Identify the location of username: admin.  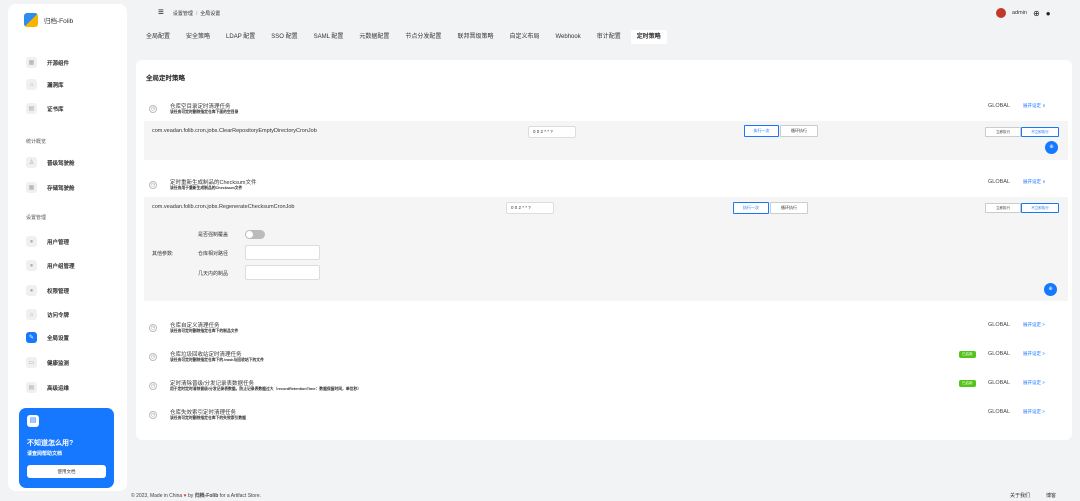
(1019, 13).